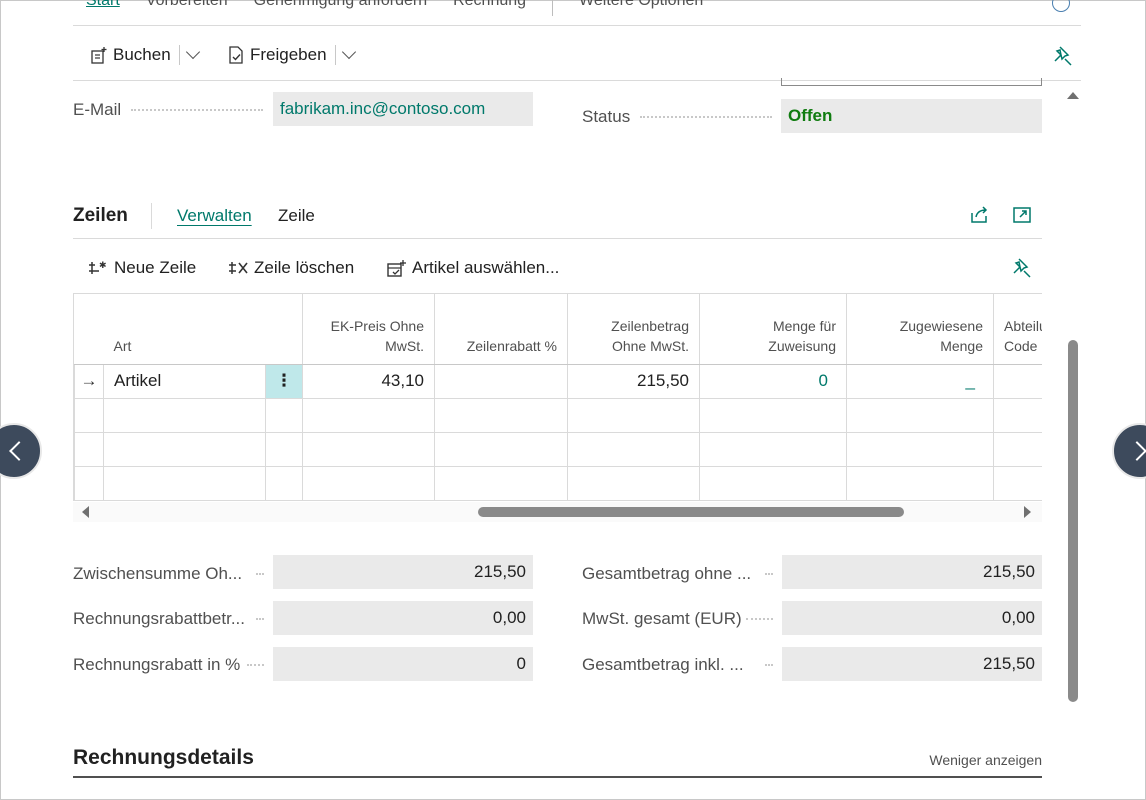 The width and height of the screenshot is (1146, 800). What do you see at coordinates (985, 760) in the screenshot?
I see `show-less-link: Weniger anzeigen` at bounding box center [985, 760].